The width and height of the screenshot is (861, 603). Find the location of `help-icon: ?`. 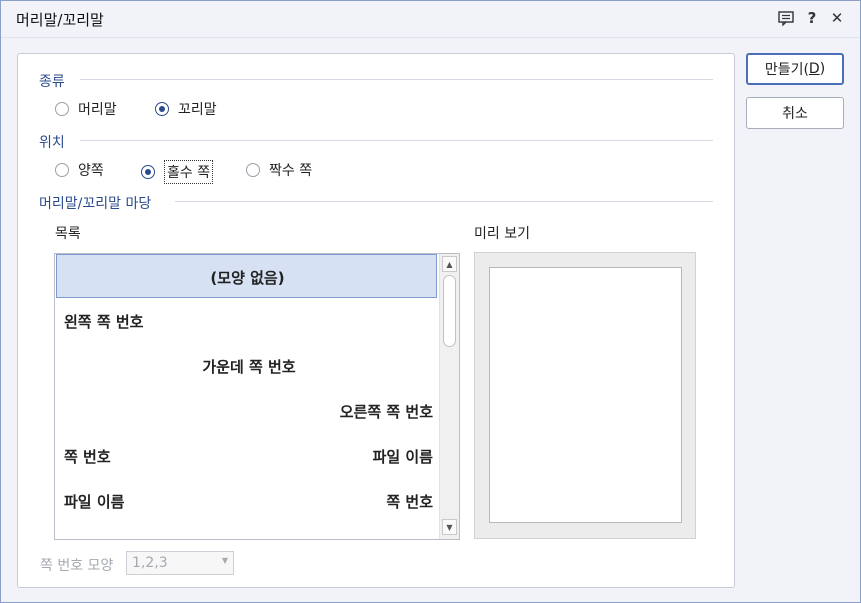

help-icon: ? is located at coordinates (812, 18).